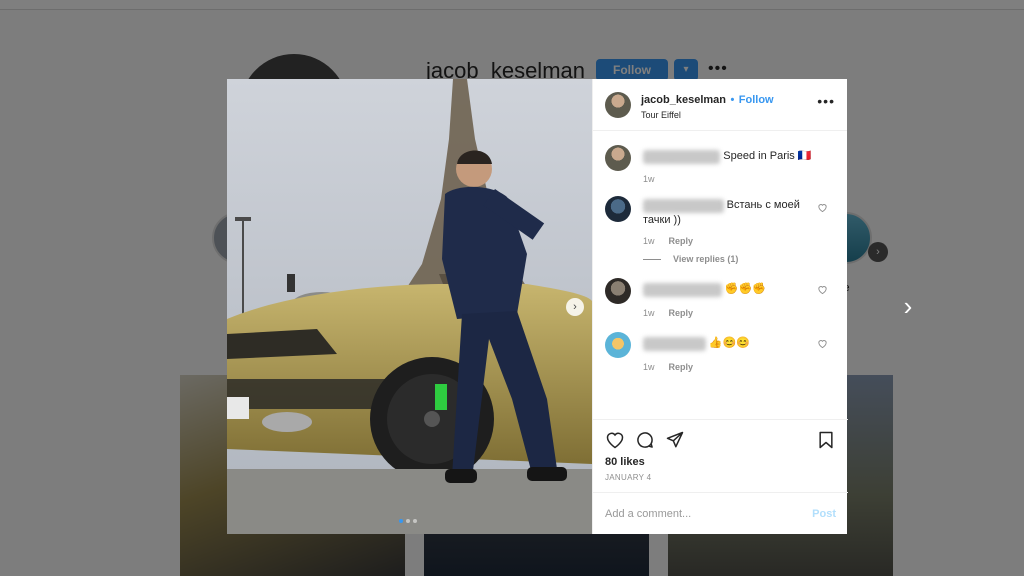 Image resolution: width=1024 pixels, height=576 pixels. I want to click on carousel-next-icon: ›, so click(575, 307).